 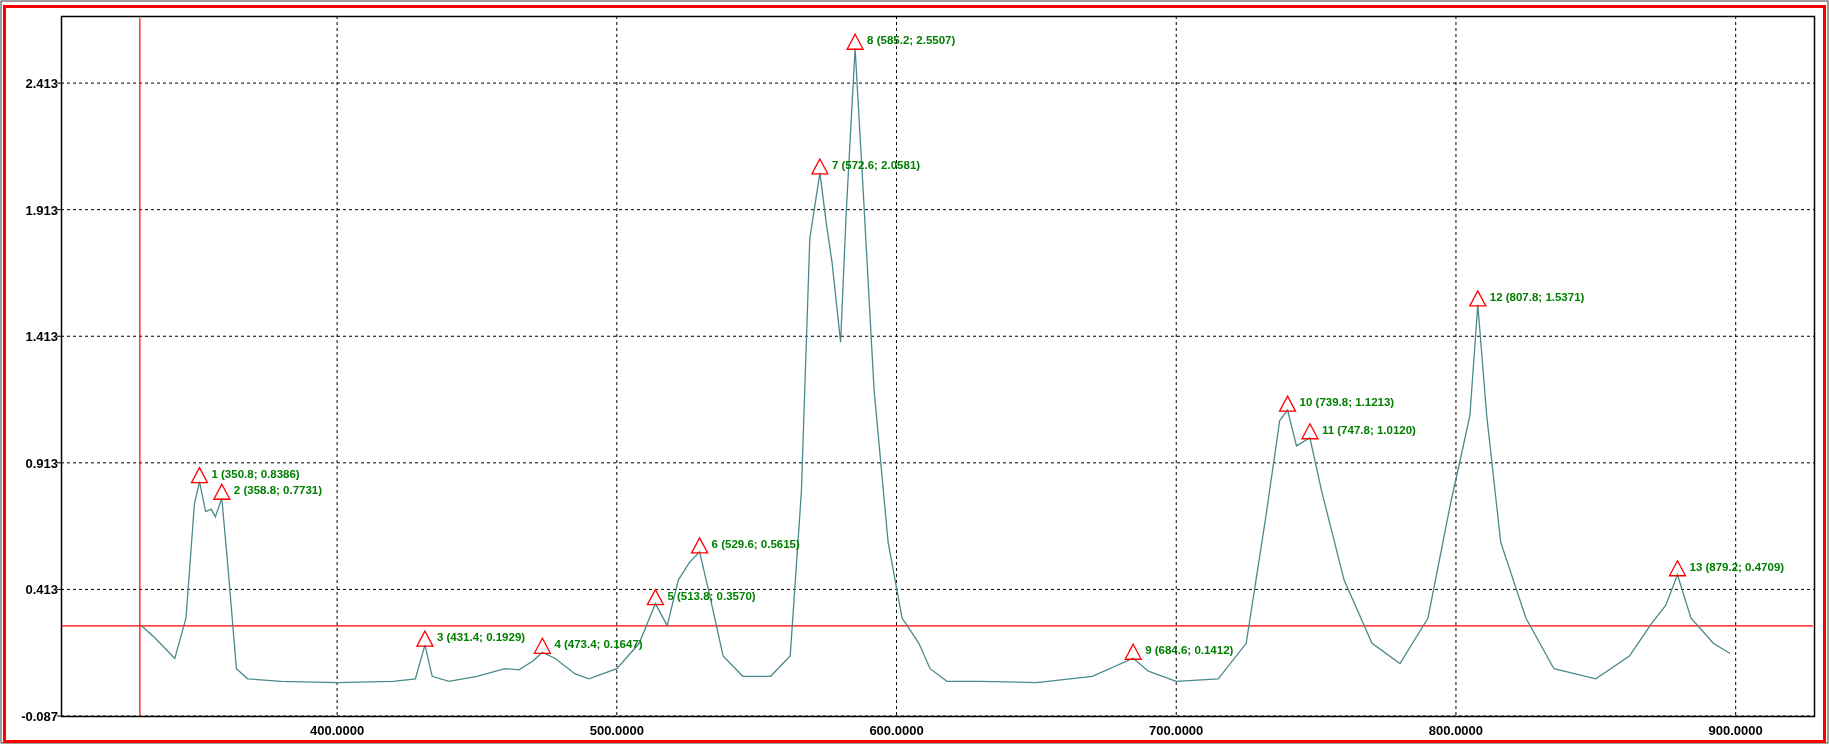 I want to click on peak-label: 10 (739.8; 1.1213), so click(x=1347, y=402).